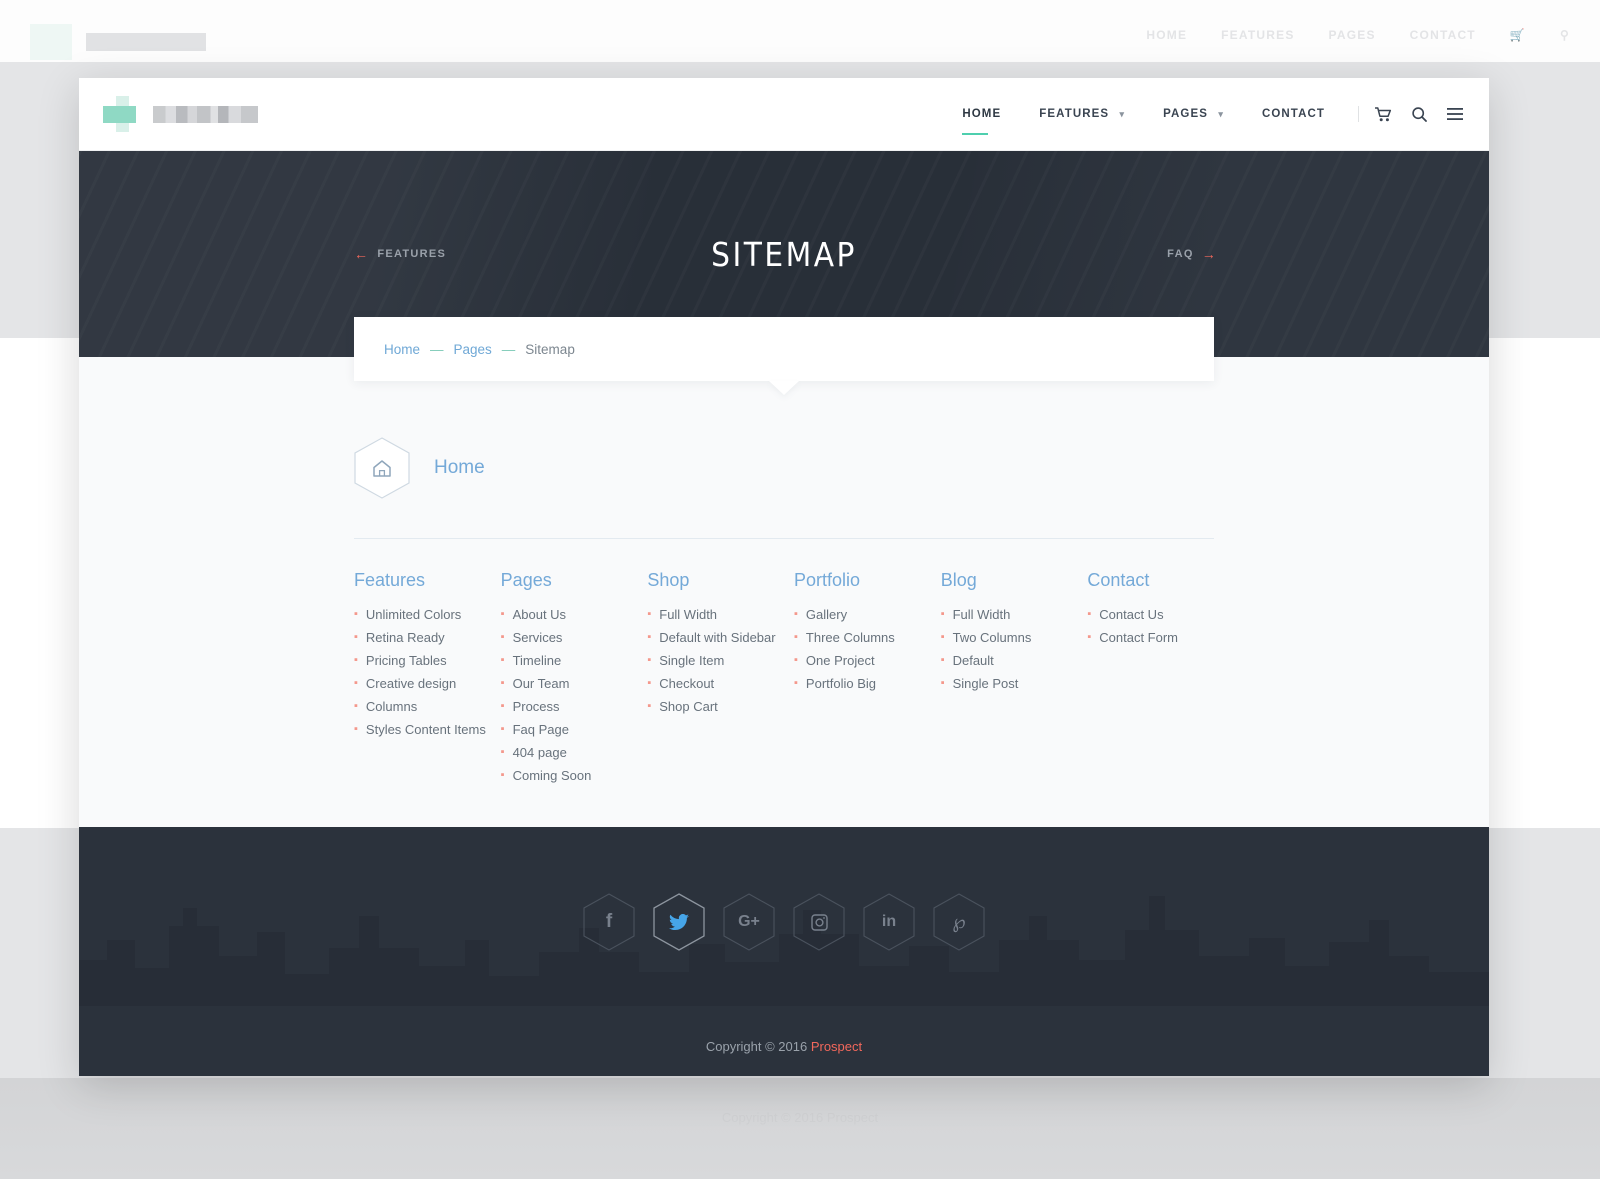 This screenshot has width=1600, height=1179. Describe the element at coordinates (720, 706) in the screenshot. I see `list-item: ▪ Shop Cart` at that location.